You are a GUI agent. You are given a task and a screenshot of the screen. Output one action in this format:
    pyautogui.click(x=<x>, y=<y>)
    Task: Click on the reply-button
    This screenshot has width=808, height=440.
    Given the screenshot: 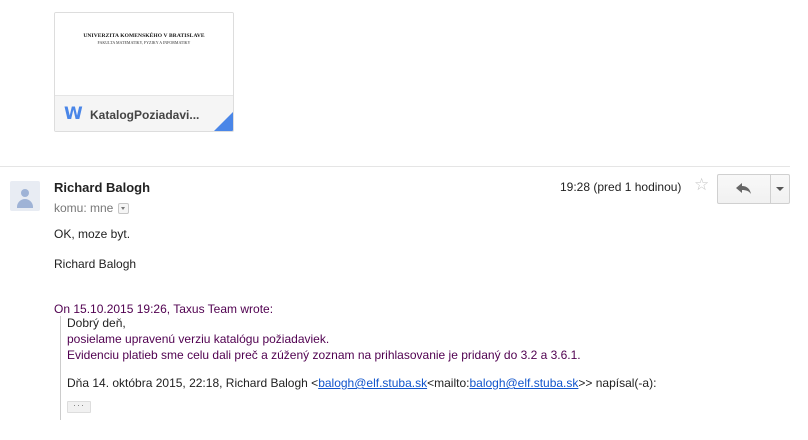 What is the action you would take?
    pyautogui.click(x=744, y=189)
    